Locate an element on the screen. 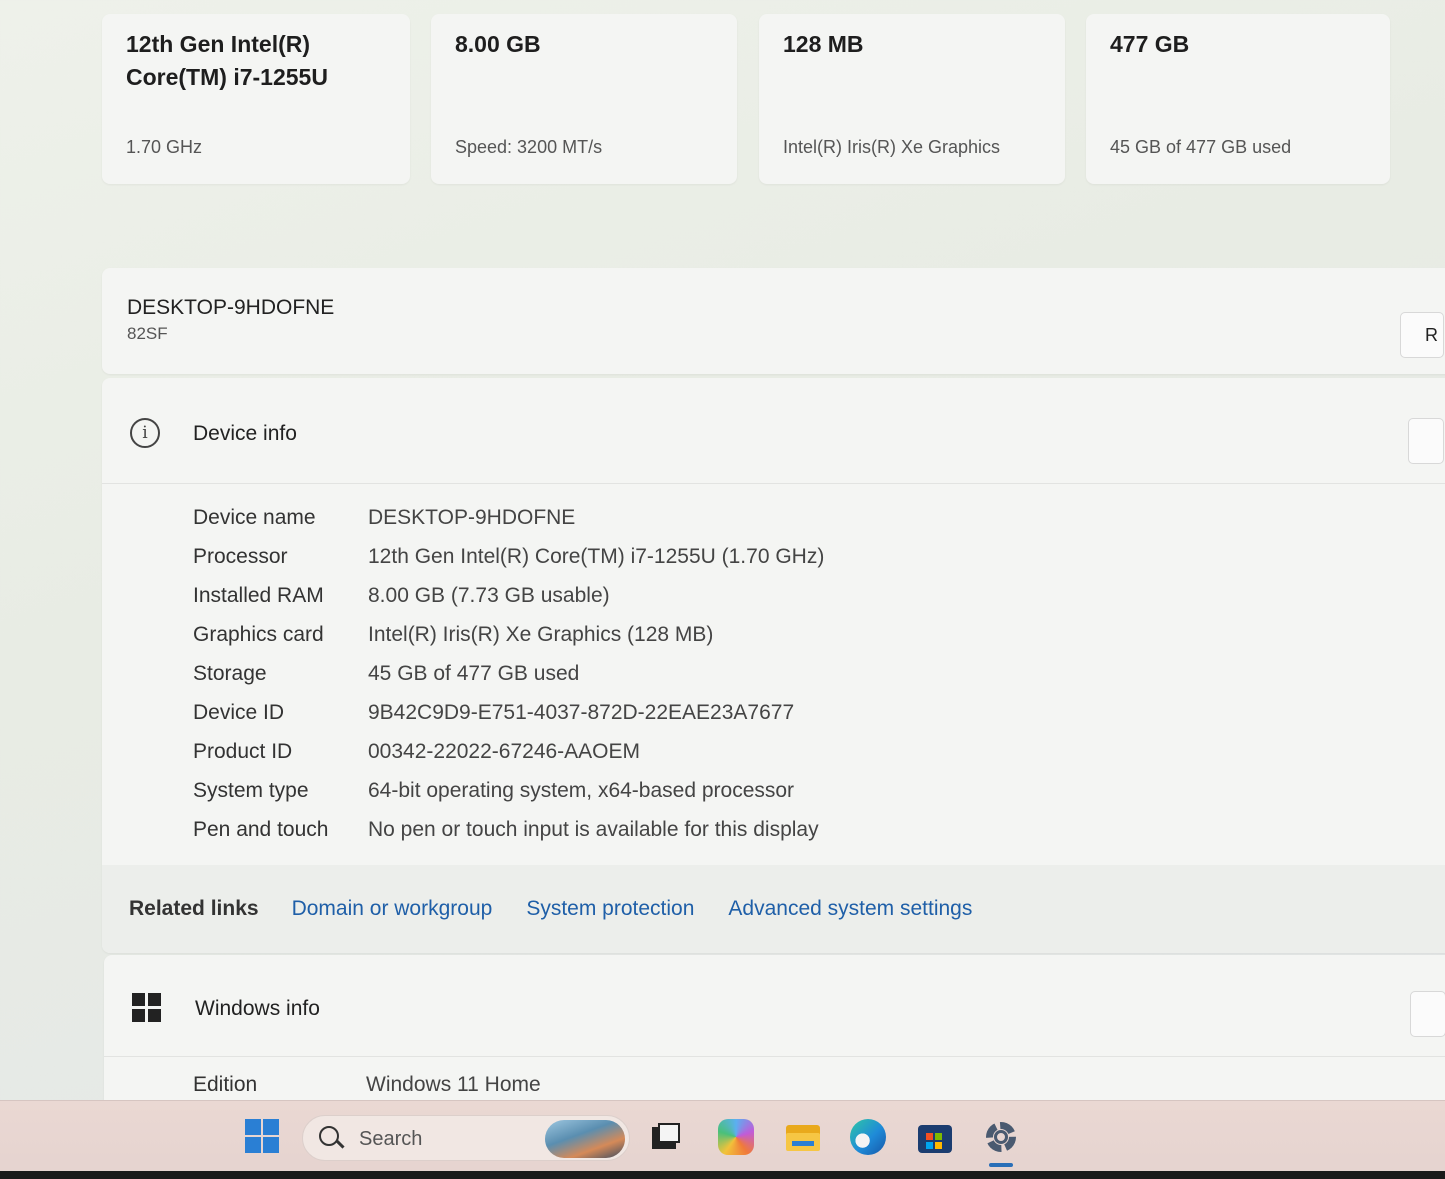 This screenshot has height=1179, width=1445. task-view-icon is located at coordinates (666, 1137).